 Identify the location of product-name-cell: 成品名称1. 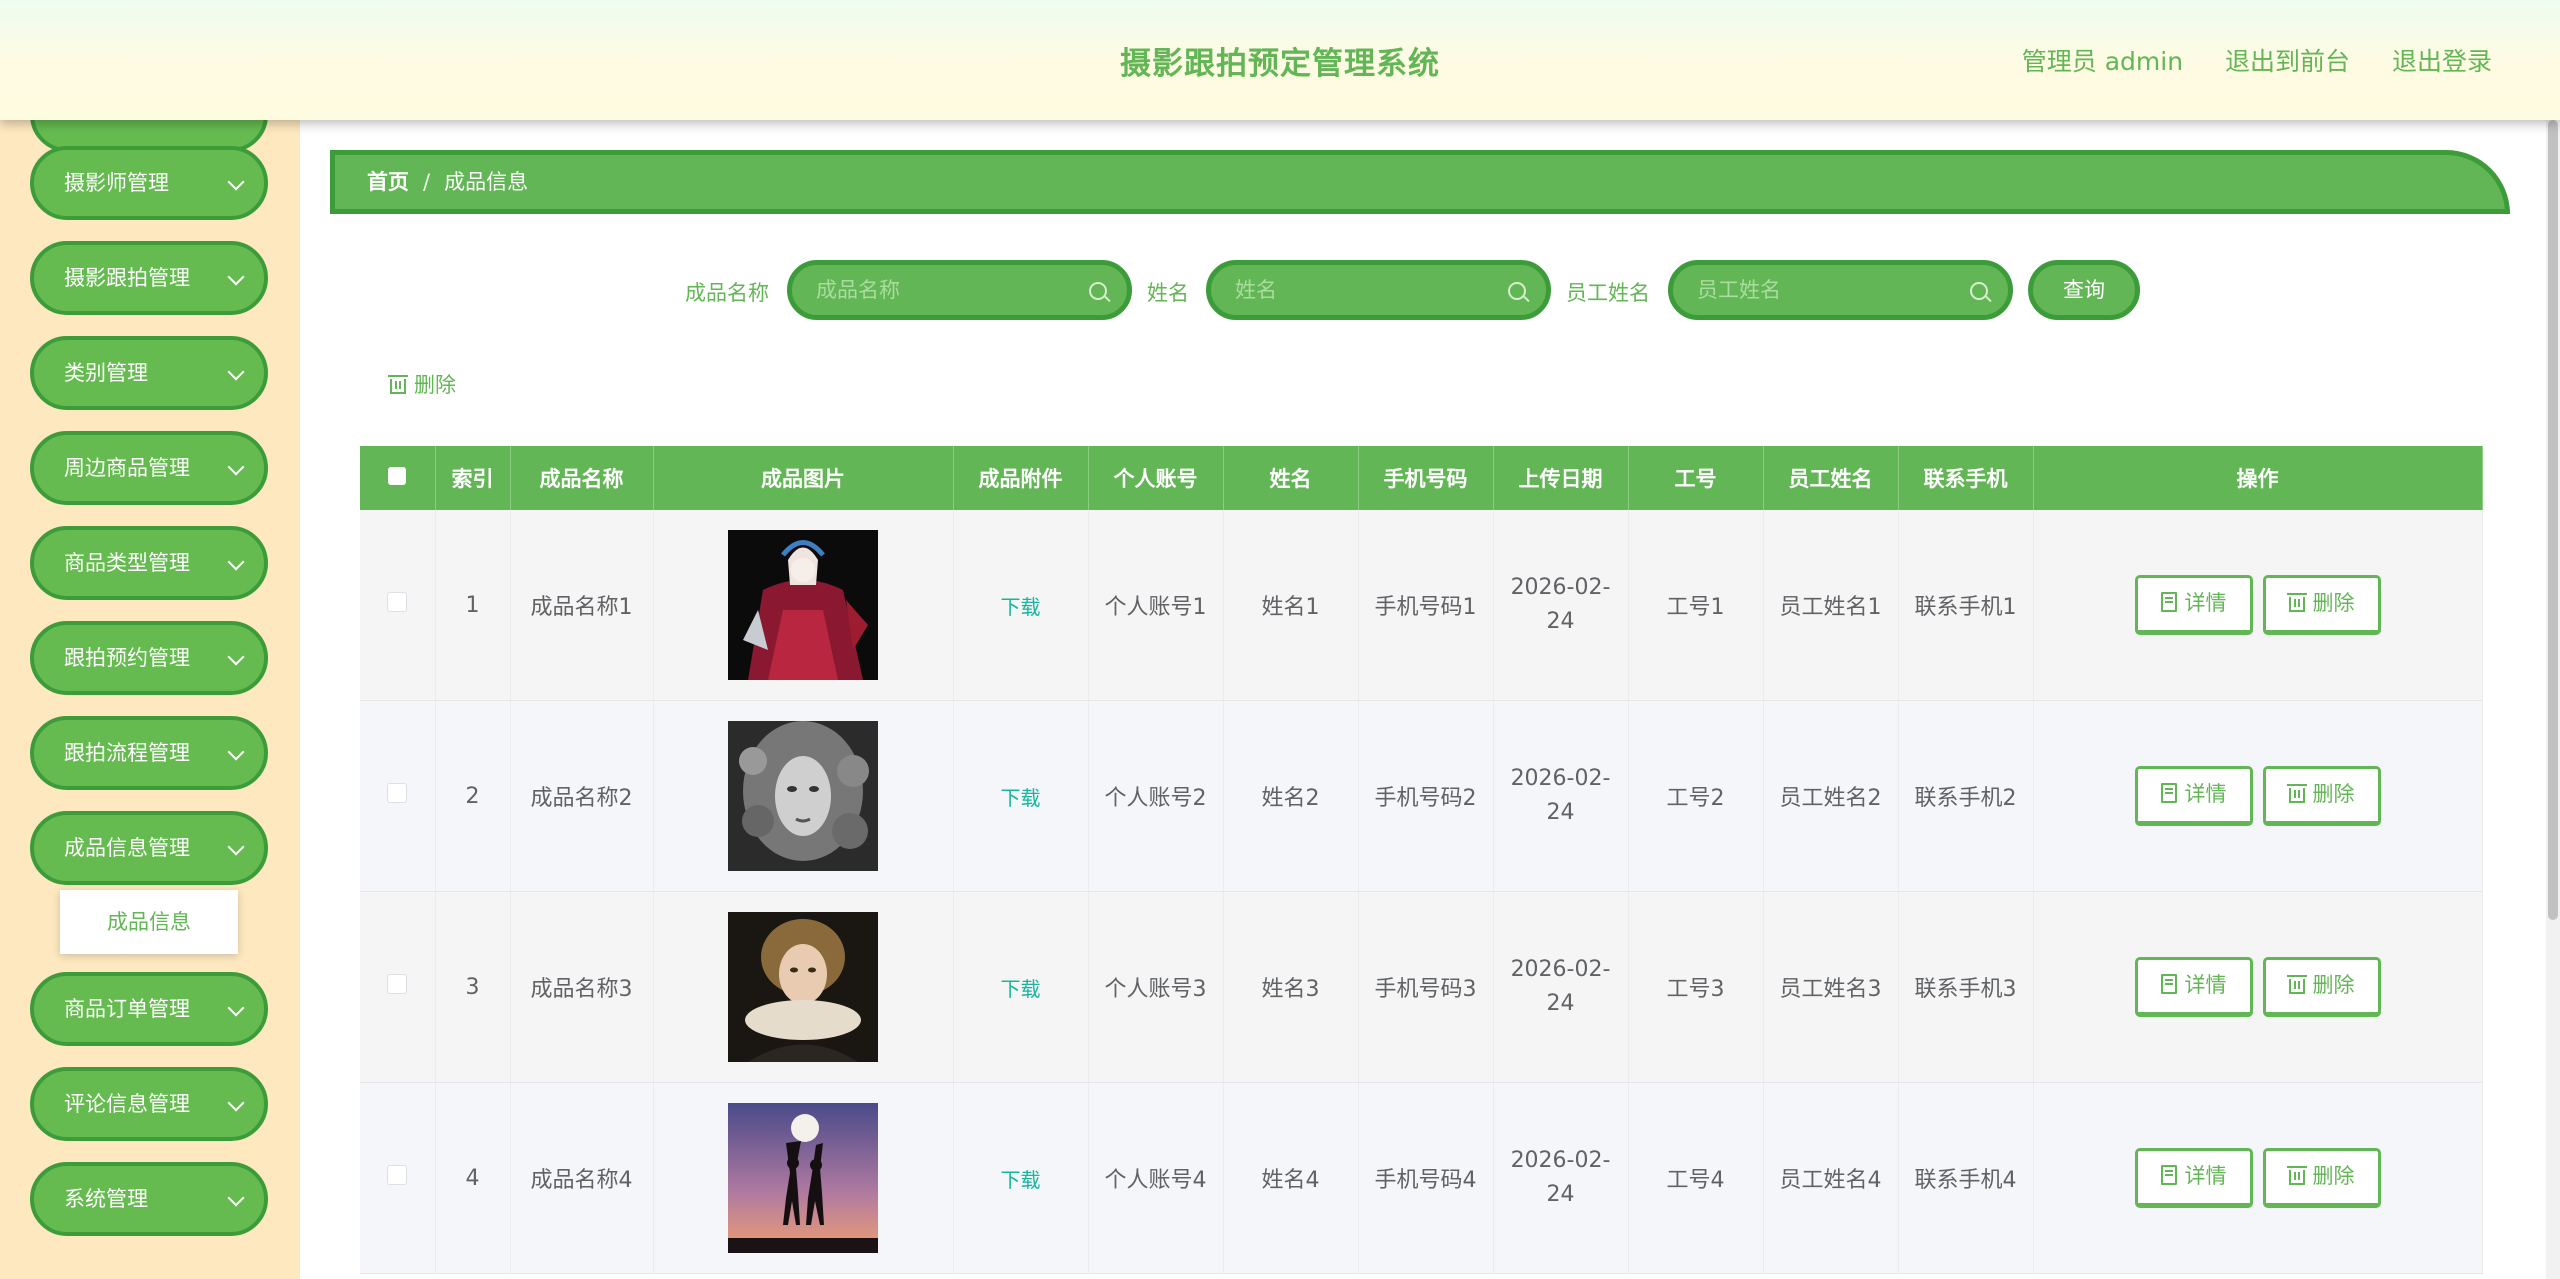
(582, 605).